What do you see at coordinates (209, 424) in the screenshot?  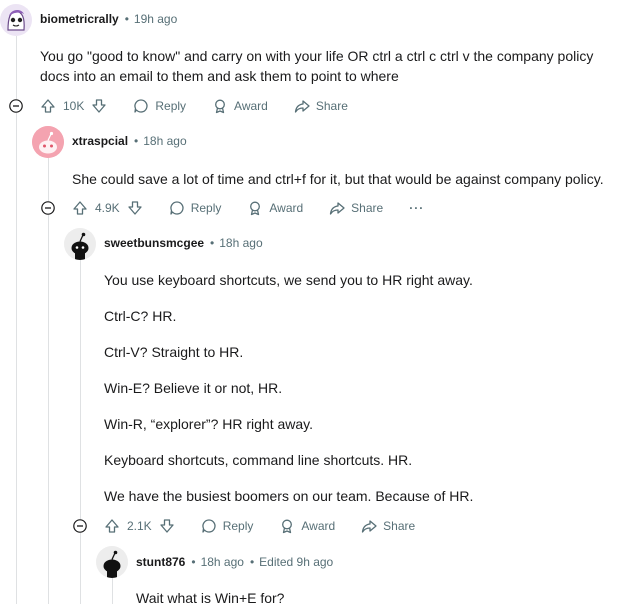 I see `comment-paragraph: Win-R, “explorer”? HR right away.` at bounding box center [209, 424].